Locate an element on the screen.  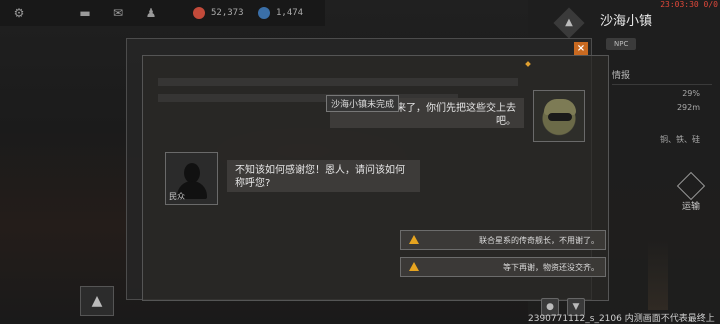
stat-percent: 29% is located at coordinates (691, 93).